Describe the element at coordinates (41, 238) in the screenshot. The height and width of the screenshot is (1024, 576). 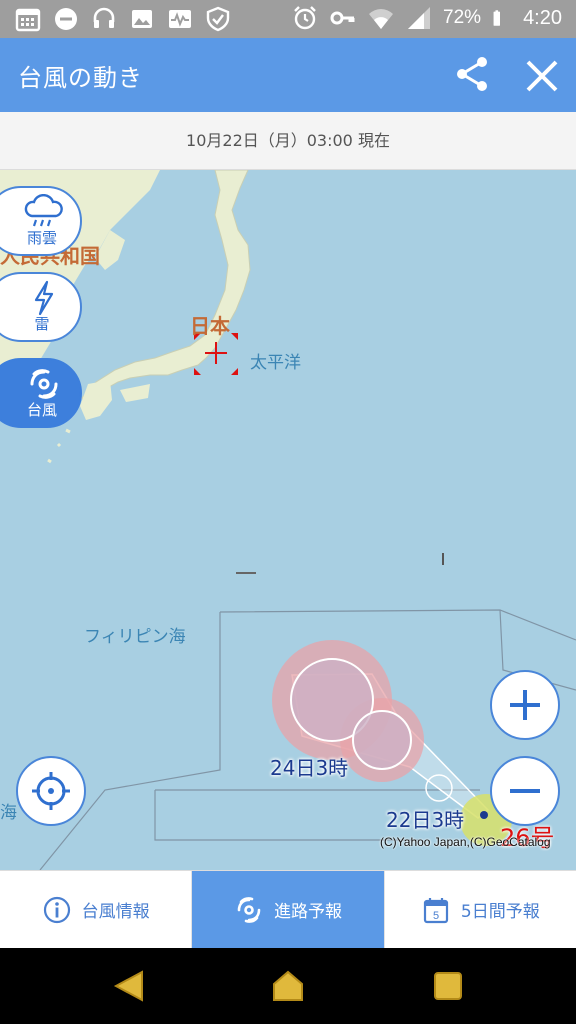
I see `layer-rain-label: 雨雲` at that location.